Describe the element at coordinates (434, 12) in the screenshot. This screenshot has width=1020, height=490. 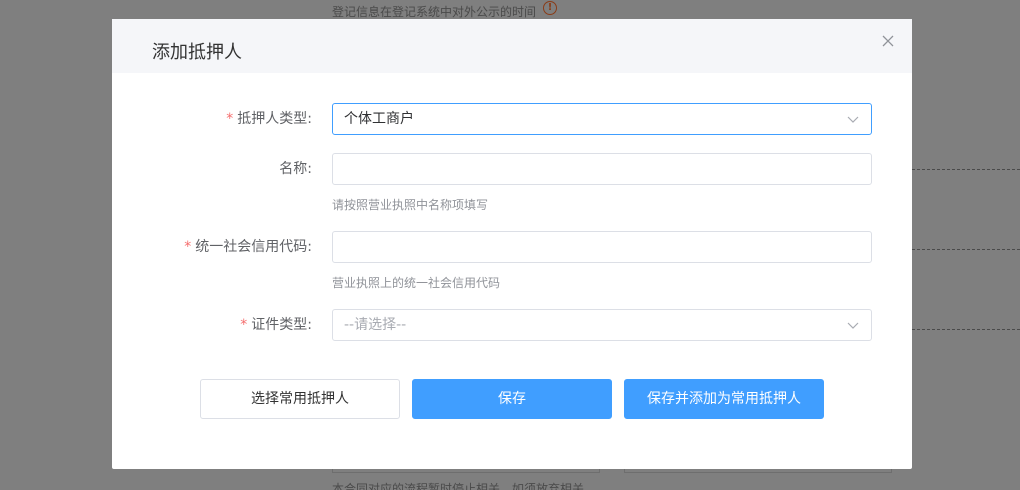
I see `publish-time-label: 登记信息在登记系统中对外公示的时间` at that location.